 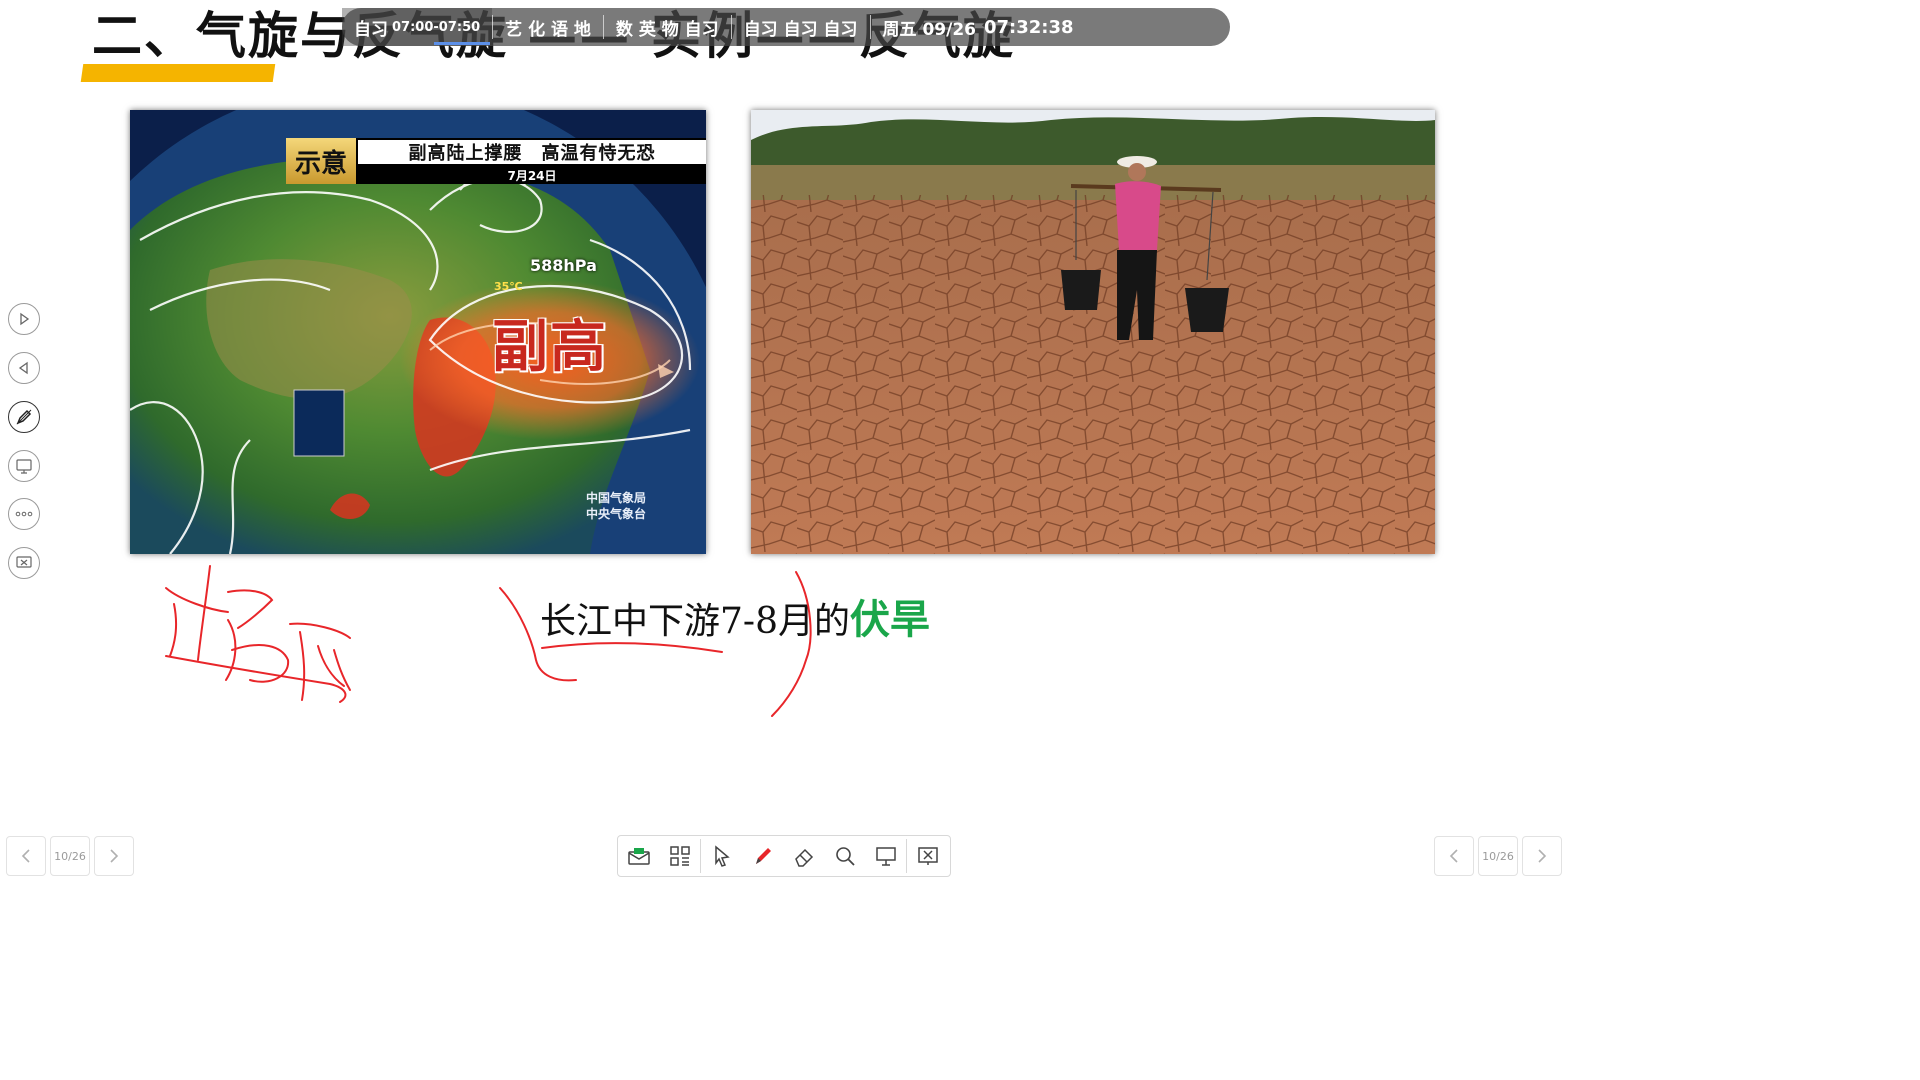 I want to click on drought-photo, so click(x=1093, y=332).